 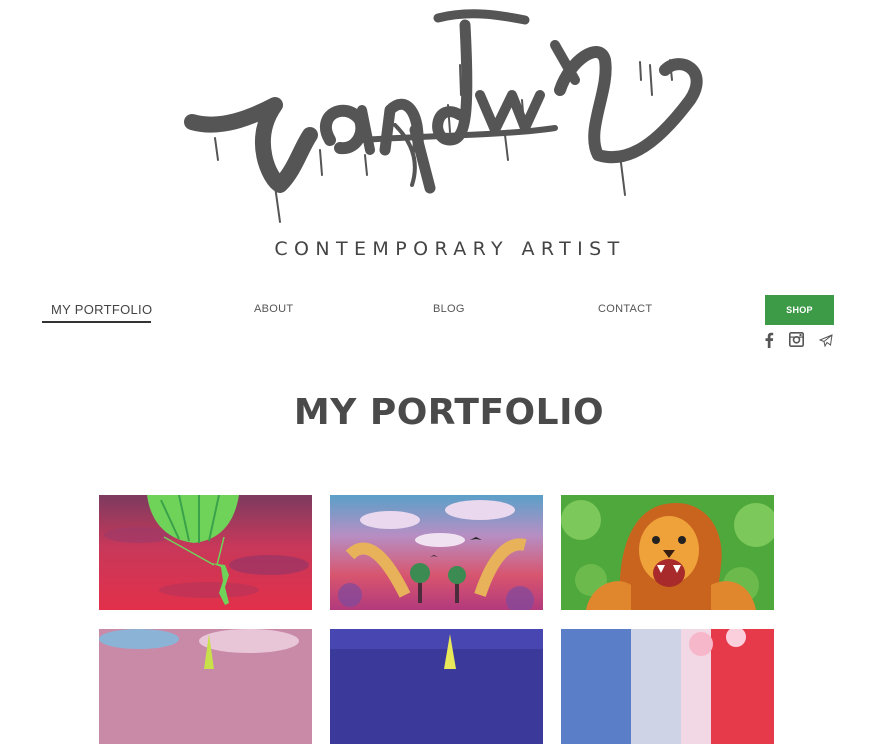 What do you see at coordinates (101, 309) in the screenshot?
I see `nav-item-portfolio: MY PORTFOLIO` at bounding box center [101, 309].